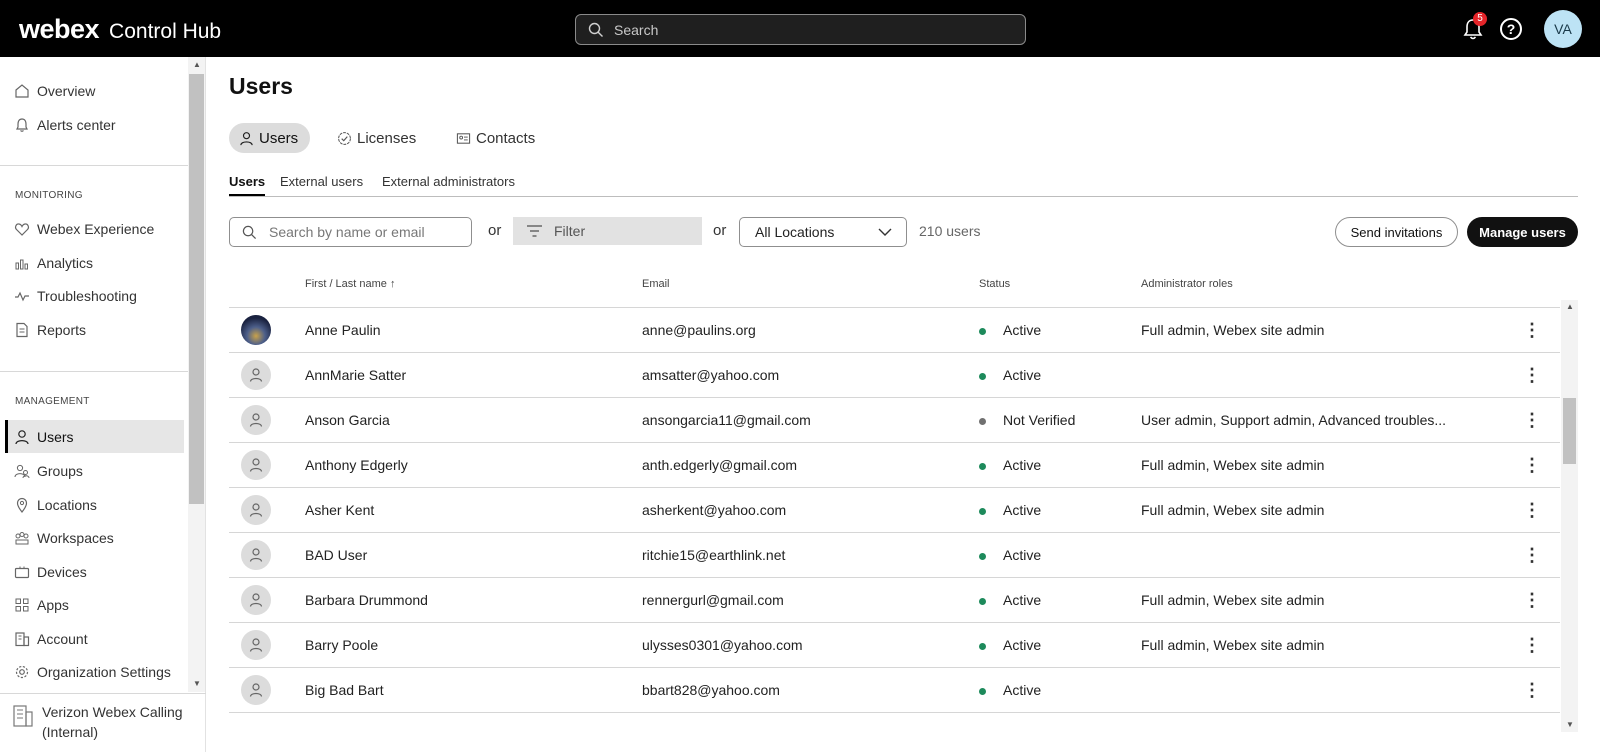  What do you see at coordinates (699, 330) in the screenshot?
I see `user-email: anne@paulins.org` at bounding box center [699, 330].